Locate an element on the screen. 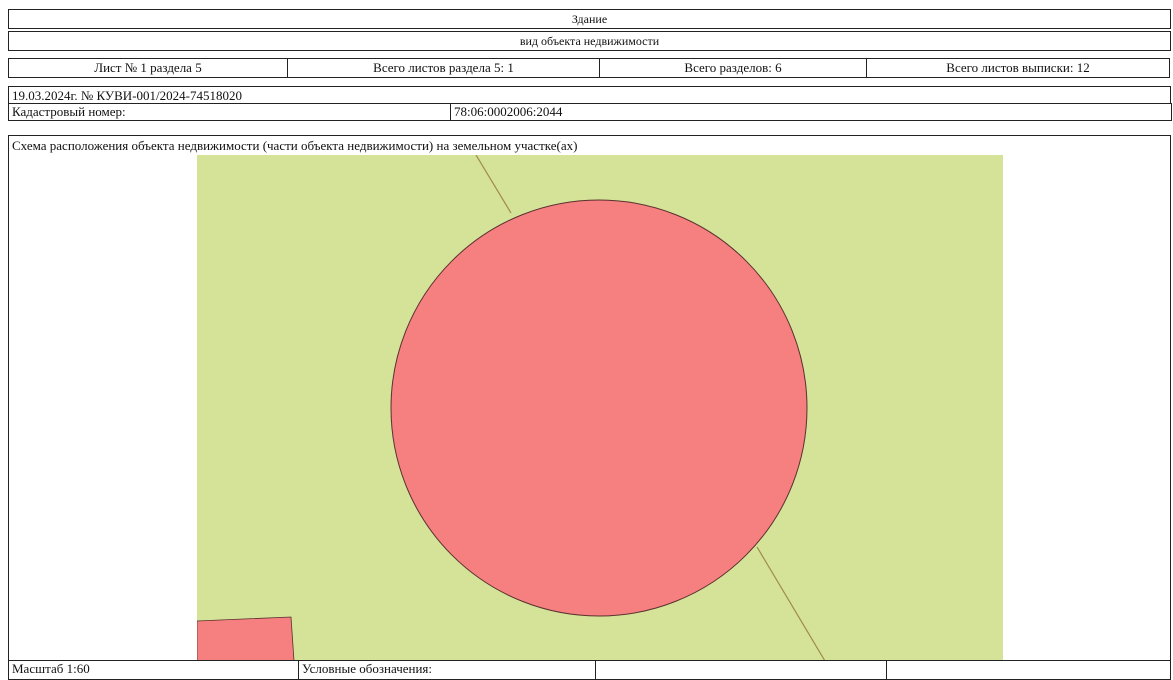 This screenshot has height=680, width=1173. scale-label: Масштаб 1:60 is located at coordinates (153, 670).